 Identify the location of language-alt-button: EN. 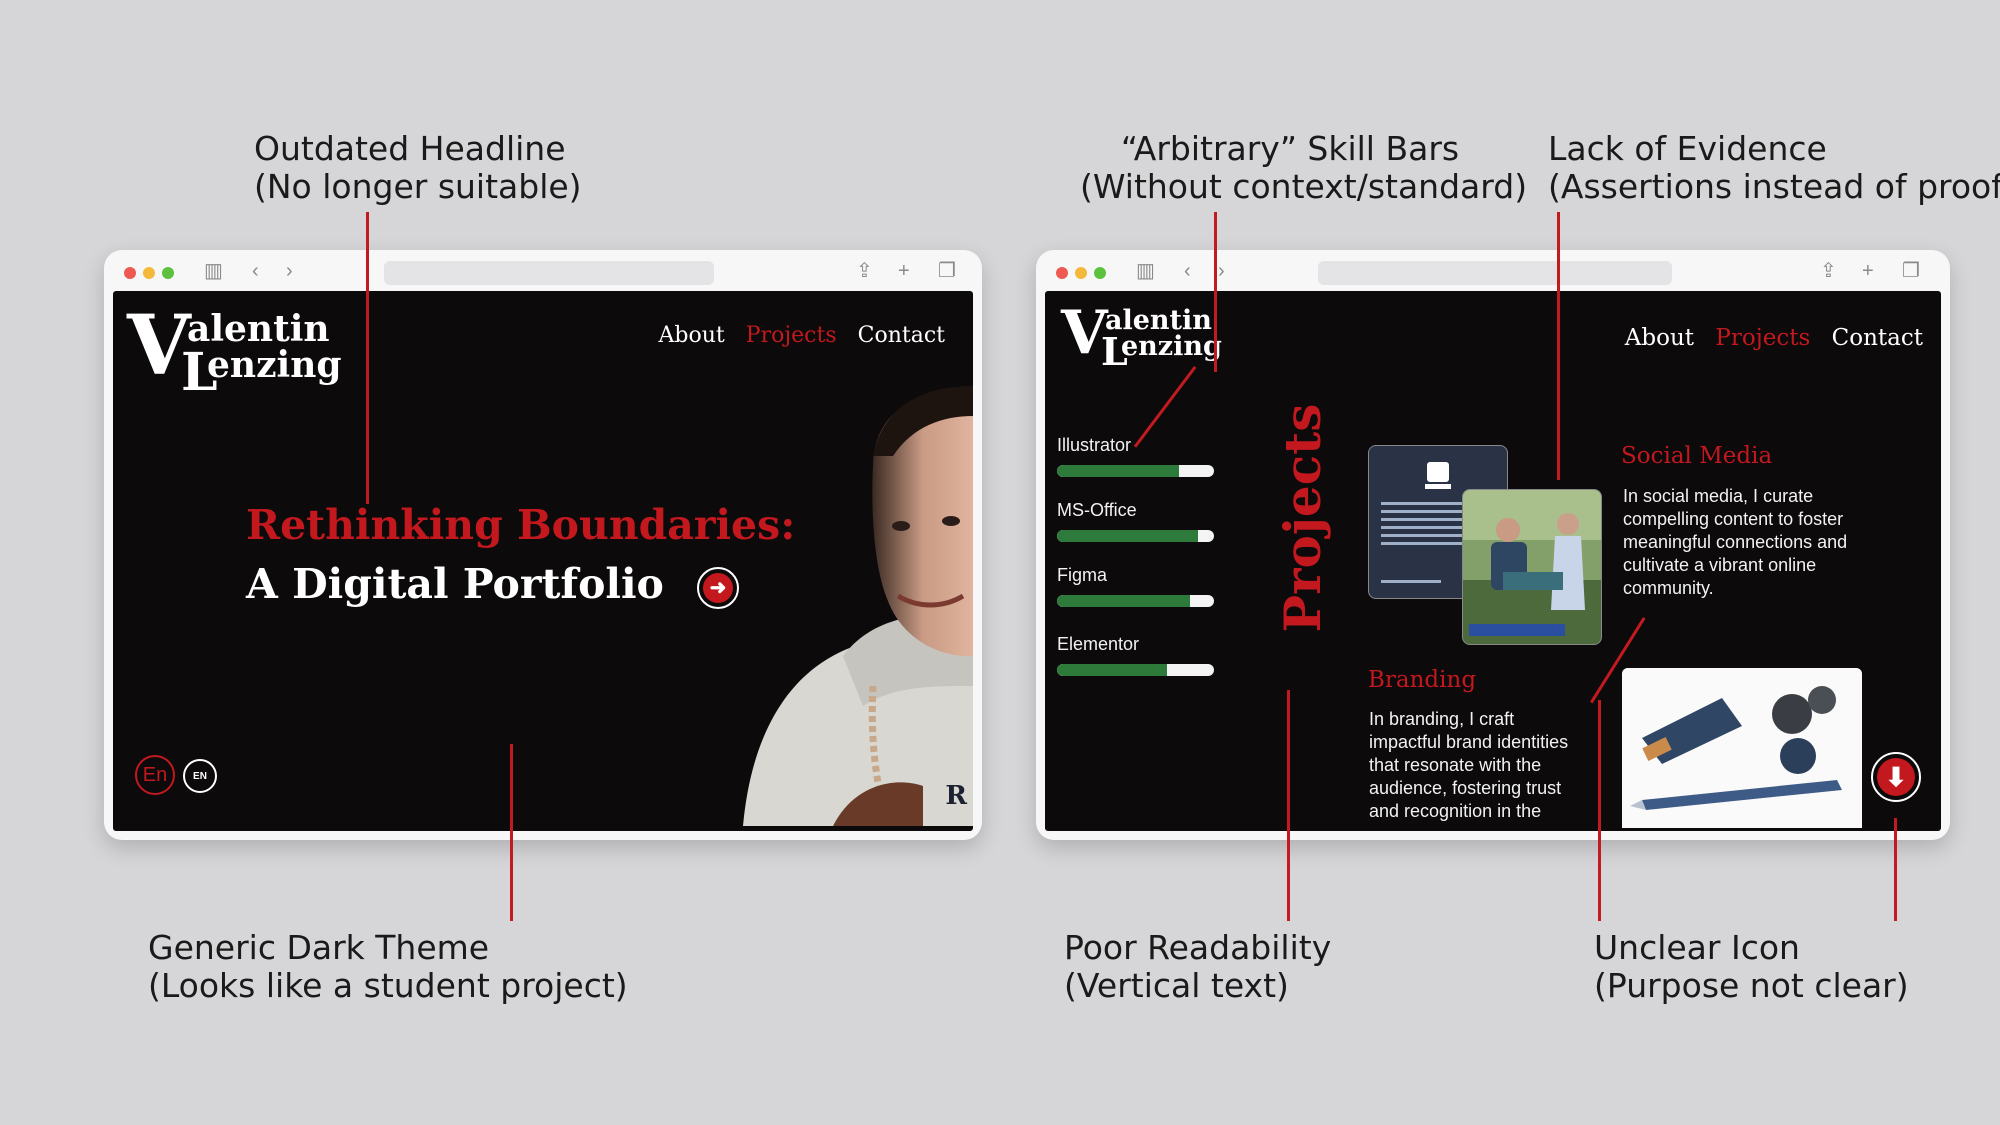
(200, 776).